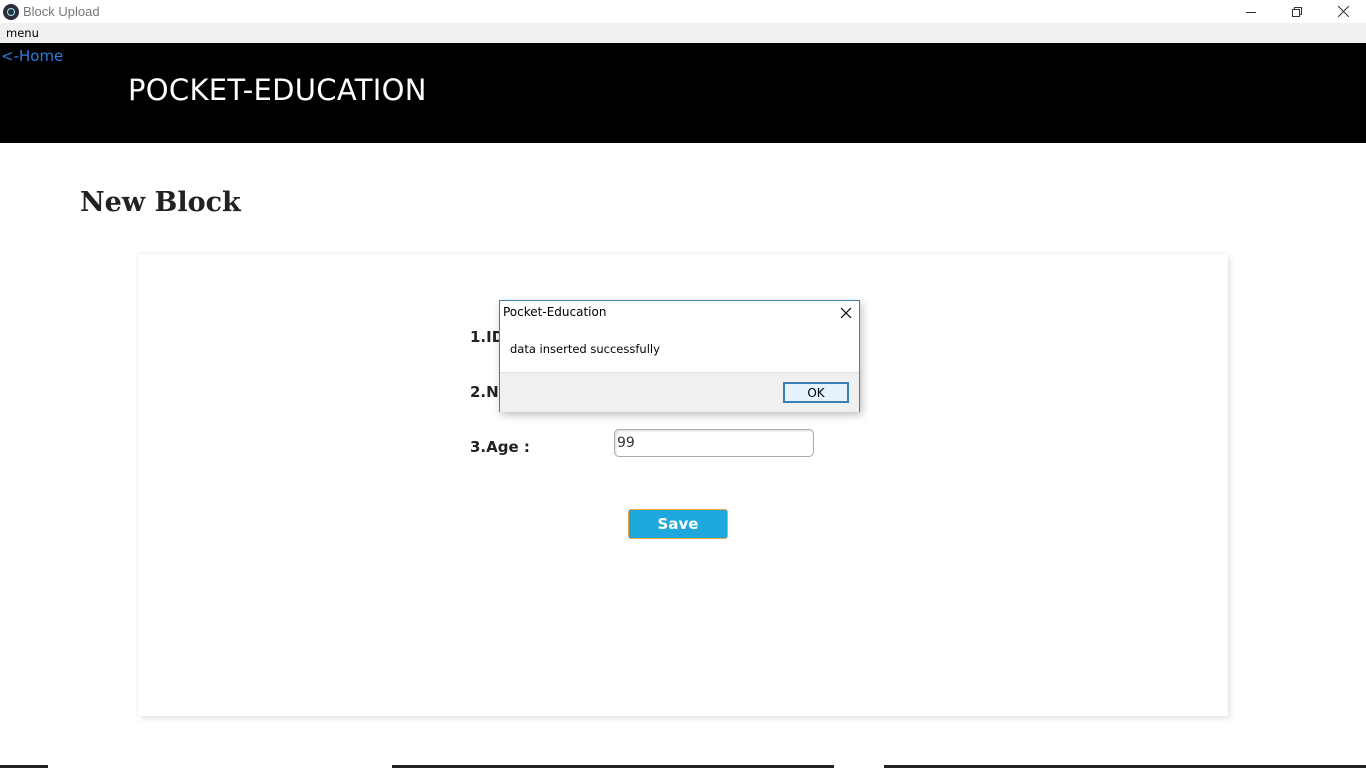 The height and width of the screenshot is (768, 1366). I want to click on close-window-button, so click(1343, 11).